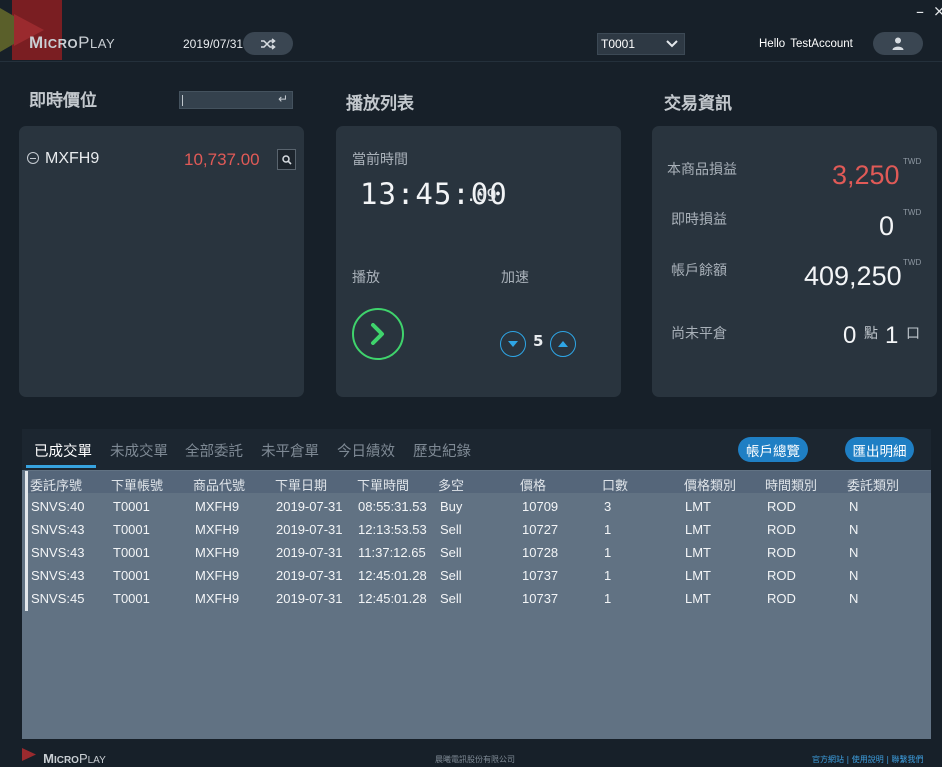  Describe the element at coordinates (378, 334) in the screenshot. I see `play-button` at that location.